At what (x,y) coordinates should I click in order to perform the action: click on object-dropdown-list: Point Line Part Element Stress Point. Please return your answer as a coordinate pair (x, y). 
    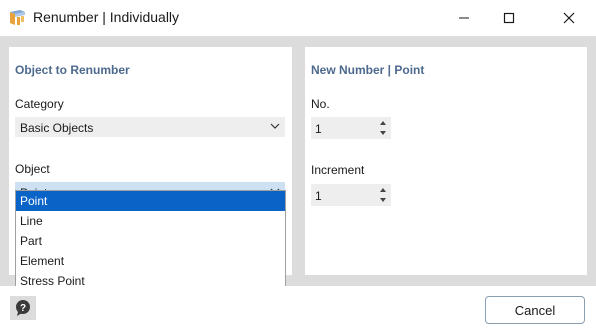
    Looking at the image, I should click on (150, 241).